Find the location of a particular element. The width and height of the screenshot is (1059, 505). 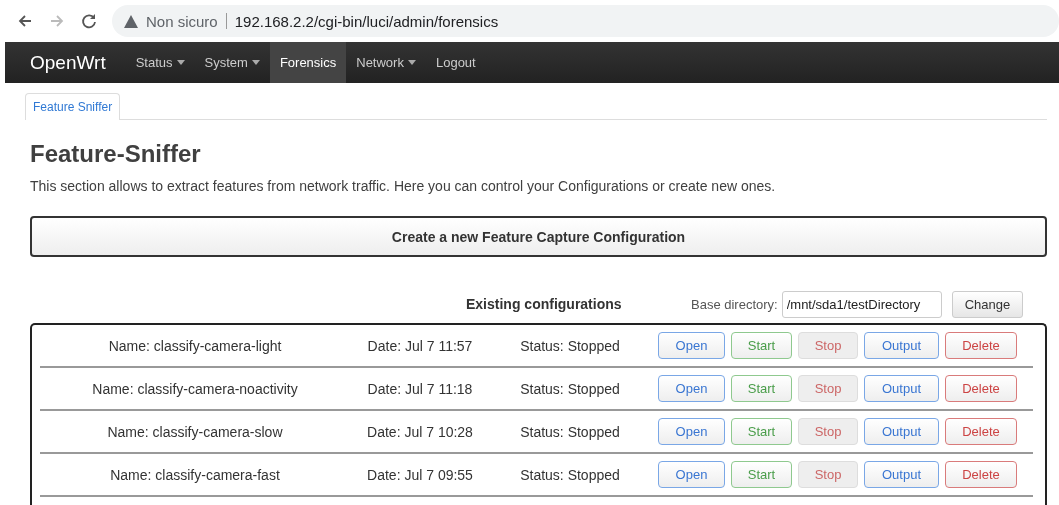

config-date: Date: Jul 7 09:55 is located at coordinates (420, 474).